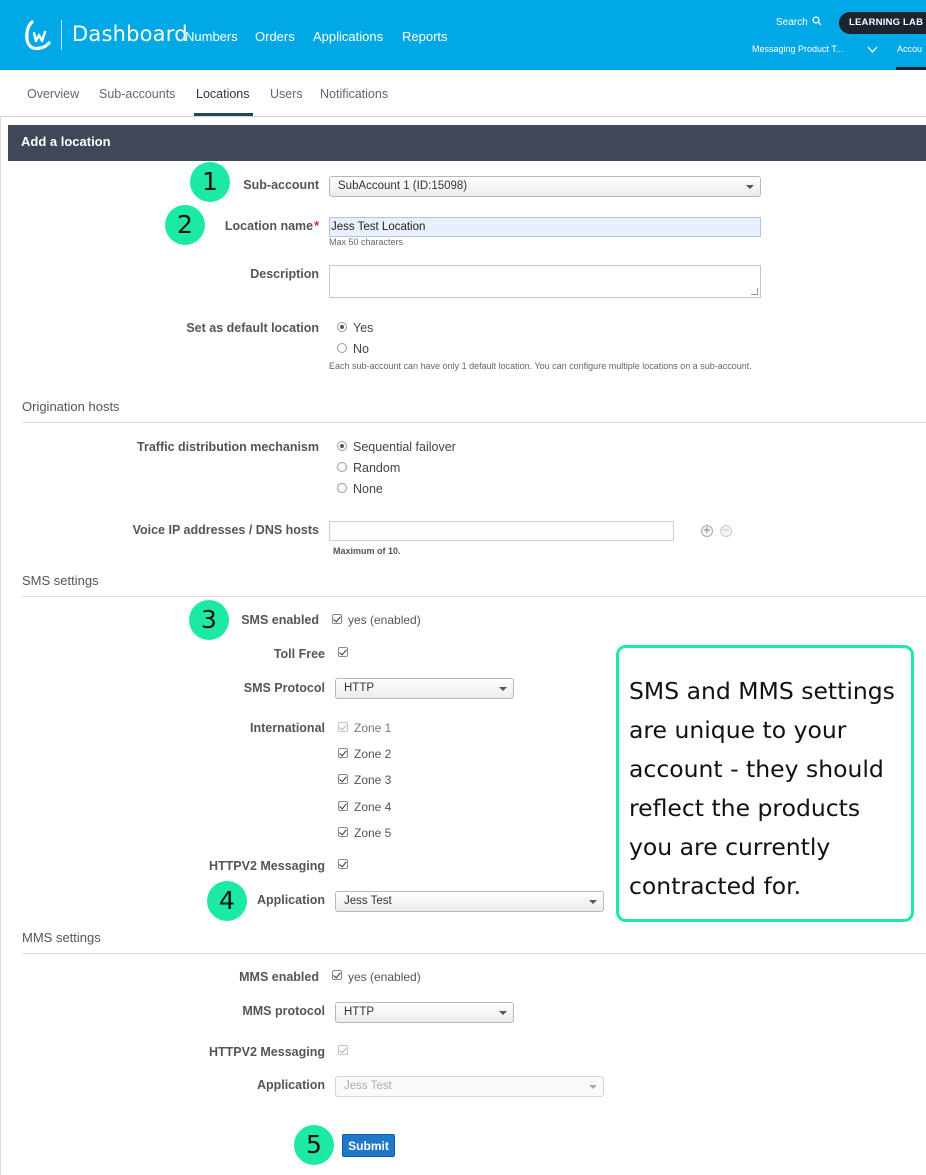 Image resolution: width=926 pixels, height=1175 pixels. What do you see at coordinates (424, 1012) in the screenshot?
I see `mms-protocol-select: HTTP` at bounding box center [424, 1012].